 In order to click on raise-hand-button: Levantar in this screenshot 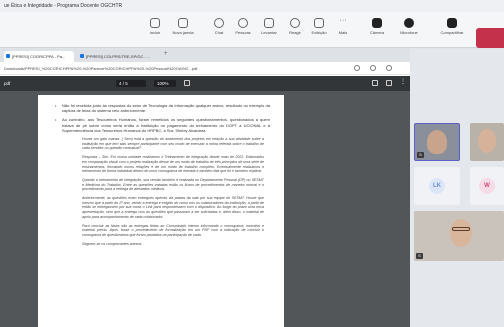, I will do `click(269, 30)`.